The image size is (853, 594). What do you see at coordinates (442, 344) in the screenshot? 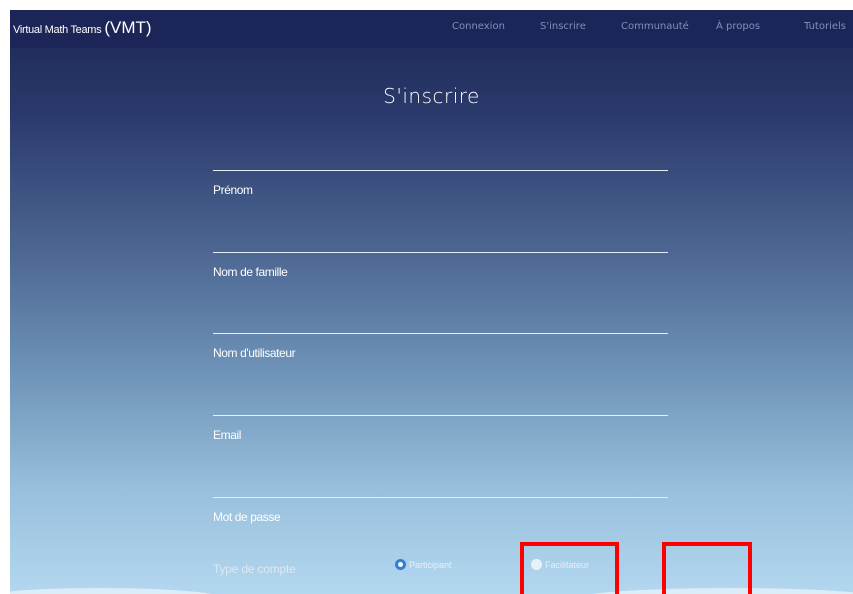
I see `username-field: Nom d'utilisateur` at bounding box center [442, 344].